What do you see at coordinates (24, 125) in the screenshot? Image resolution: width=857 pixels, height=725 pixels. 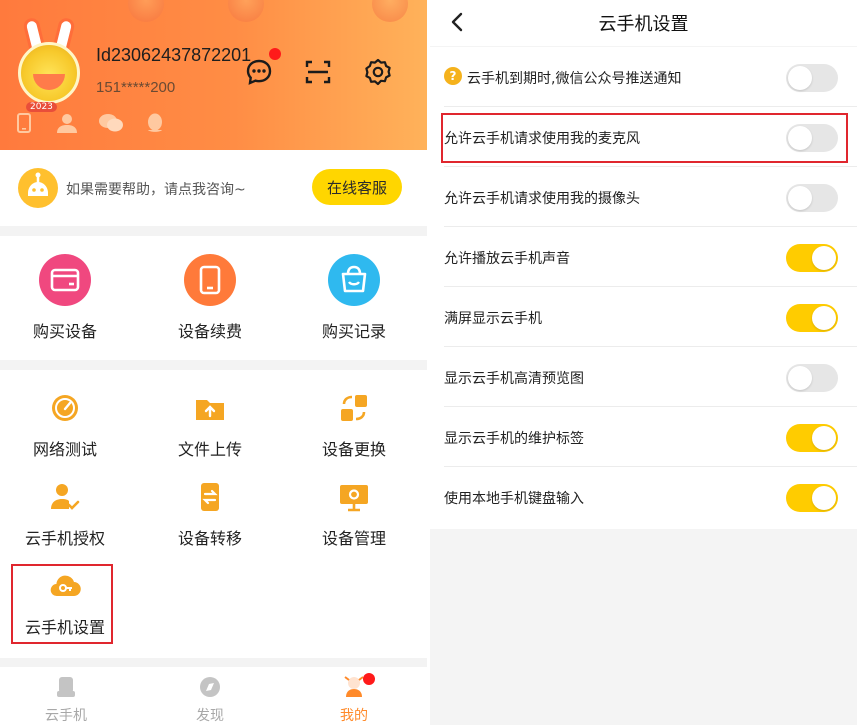 I see `phone-bind-icon` at bounding box center [24, 125].